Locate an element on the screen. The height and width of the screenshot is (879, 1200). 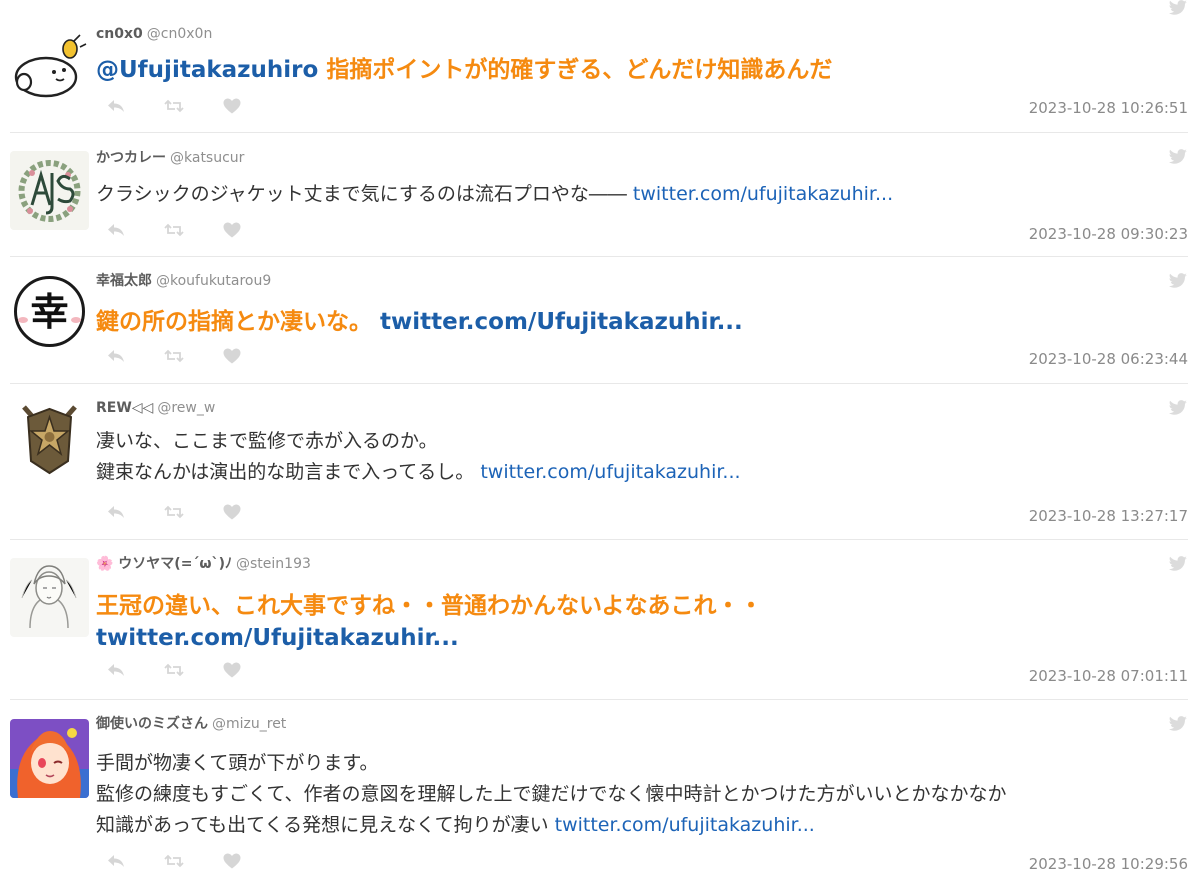
avatar: 幸 is located at coordinates (49, 311).